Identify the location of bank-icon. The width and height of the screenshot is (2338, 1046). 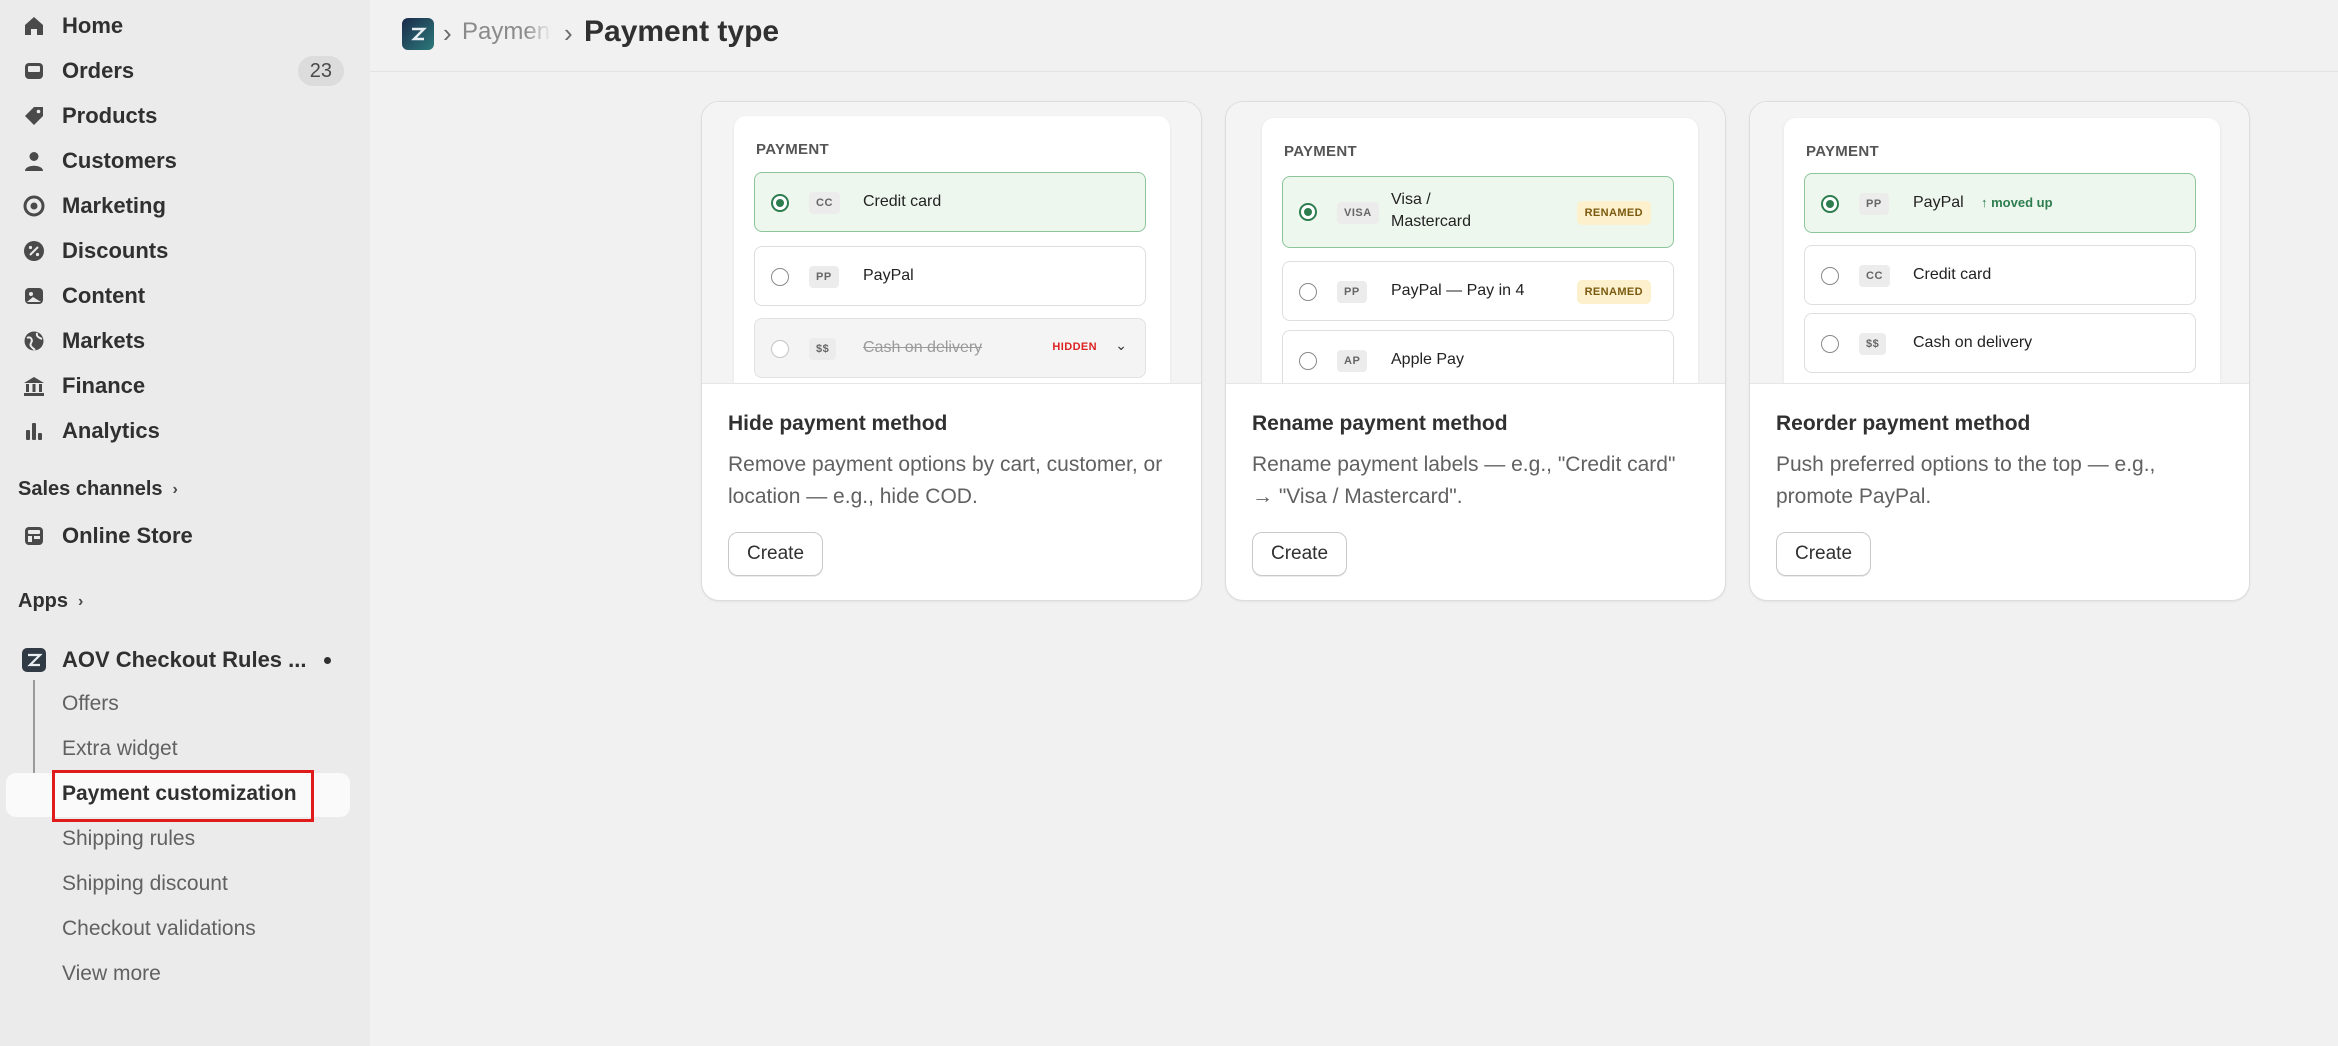
(34, 386).